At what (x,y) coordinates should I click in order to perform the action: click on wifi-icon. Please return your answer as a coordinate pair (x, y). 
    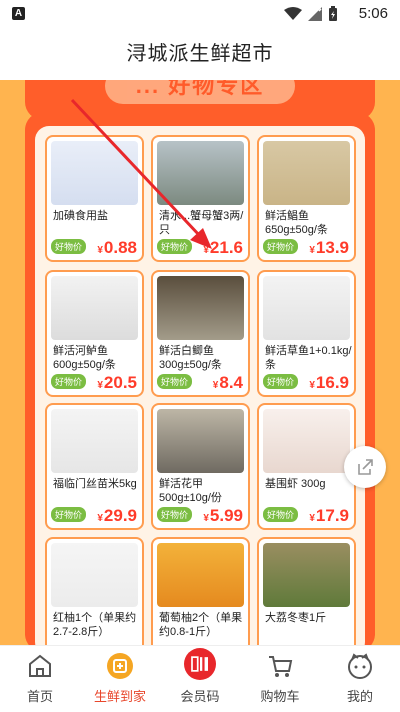
    Looking at the image, I should click on (293, 13).